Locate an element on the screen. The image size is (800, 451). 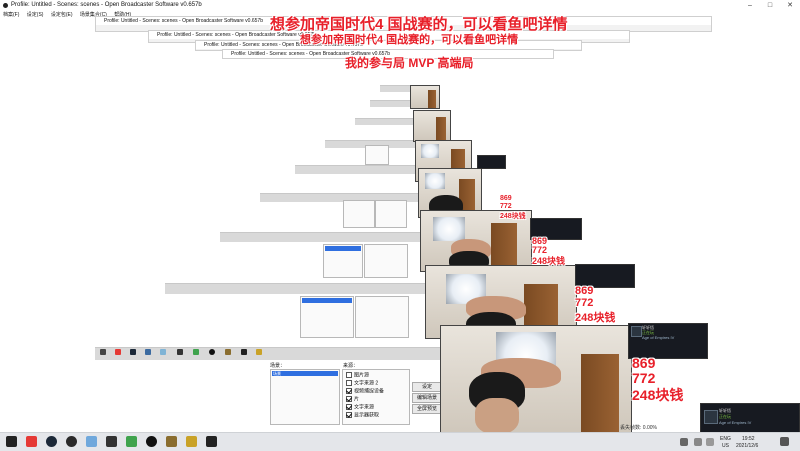
menu-settings: 设定(S) is located at coordinates (35, 15).